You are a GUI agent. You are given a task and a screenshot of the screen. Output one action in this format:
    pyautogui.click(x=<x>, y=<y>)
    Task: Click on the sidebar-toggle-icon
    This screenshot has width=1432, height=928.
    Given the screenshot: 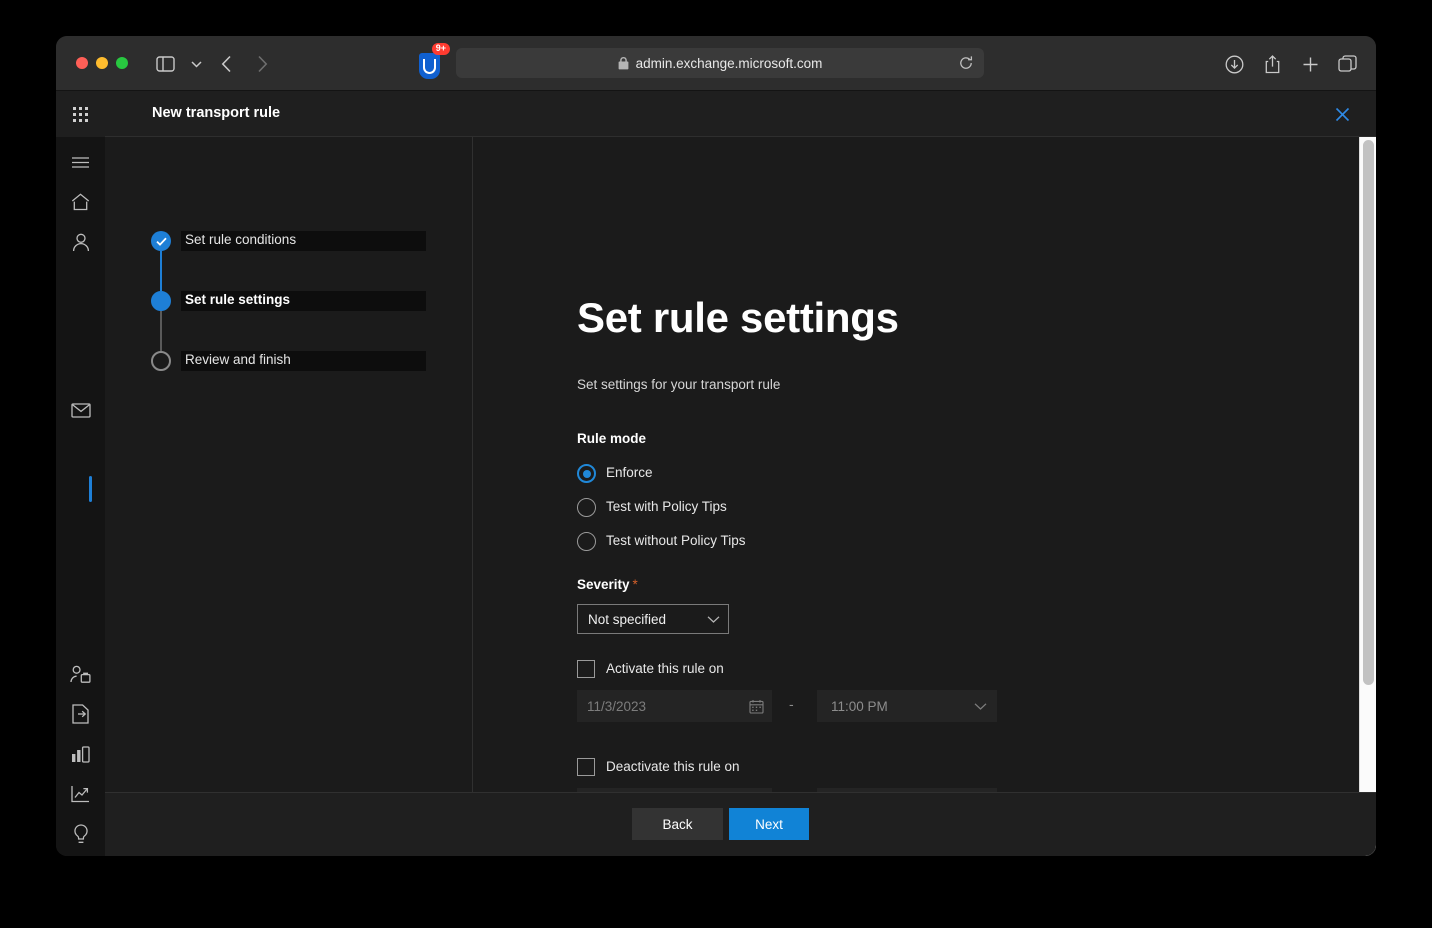 What is the action you would take?
    pyautogui.click(x=165, y=64)
    